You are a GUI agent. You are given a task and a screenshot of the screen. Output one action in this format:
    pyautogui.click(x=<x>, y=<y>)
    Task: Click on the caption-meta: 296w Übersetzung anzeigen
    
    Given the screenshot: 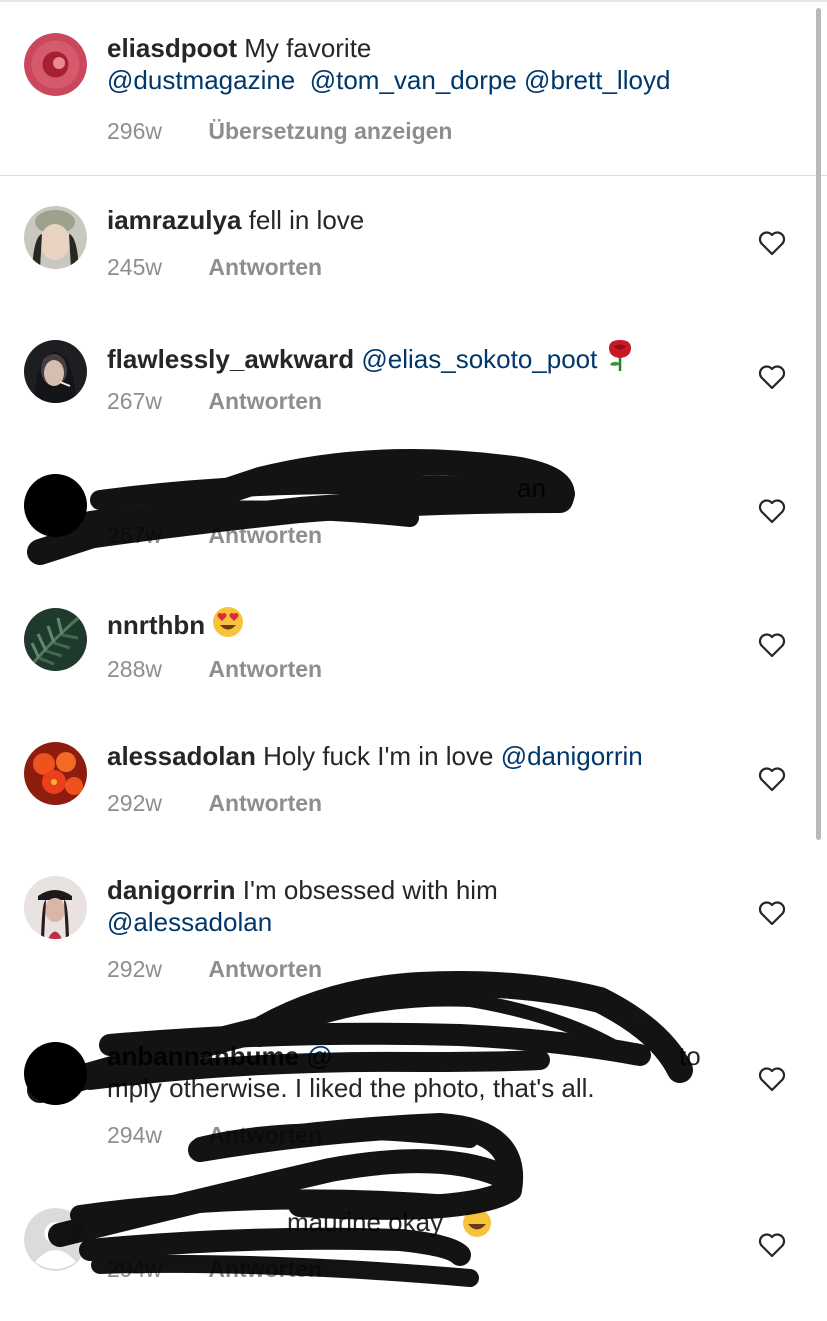 What is the action you would take?
    pyautogui.click(x=280, y=131)
    